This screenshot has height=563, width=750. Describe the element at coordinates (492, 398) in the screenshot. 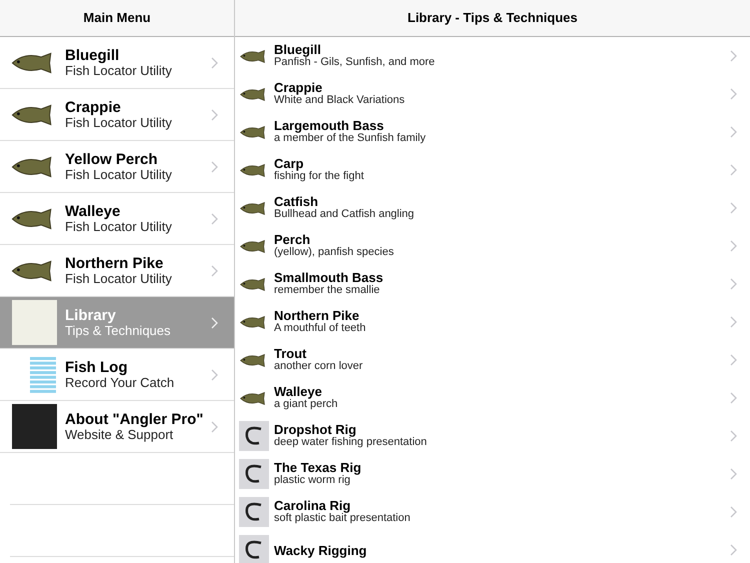

I see `library-item: Walleye a giant perch` at that location.